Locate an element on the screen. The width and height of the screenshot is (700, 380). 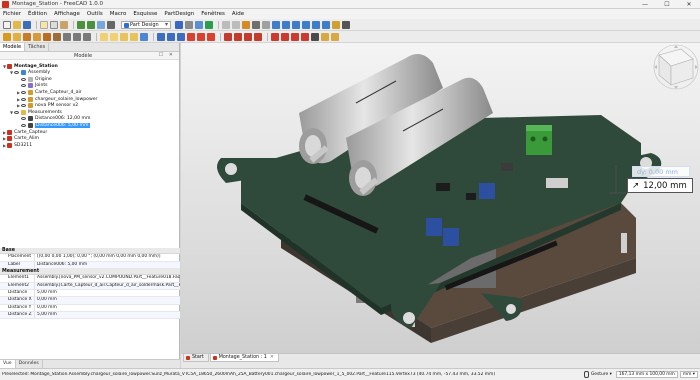
tab-model: Modèle is located at coordinates (13, 47).